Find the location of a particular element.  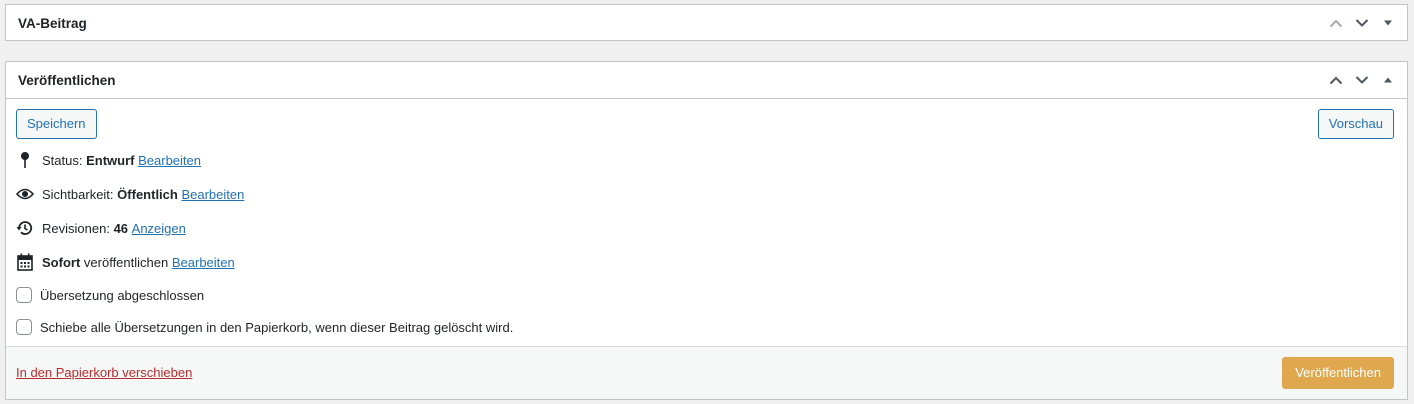

translation-complete-checkbox is located at coordinates (24, 295).